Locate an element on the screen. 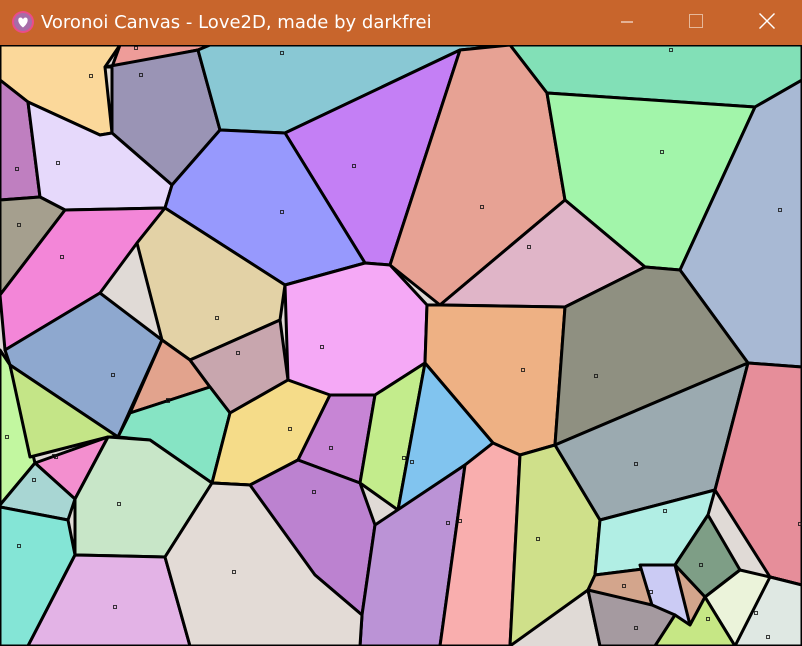  minimize-icon is located at coordinates (627, 22).